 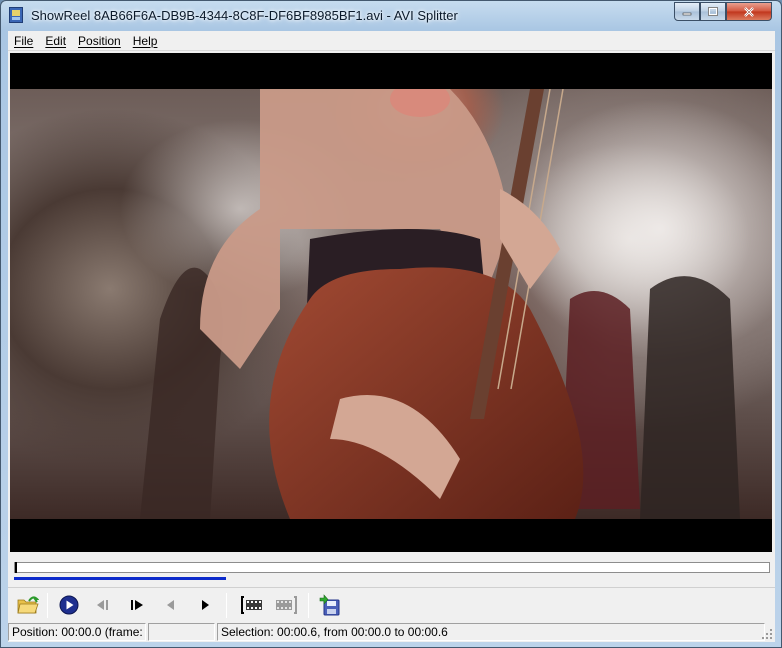 I want to click on toolbar, so click(x=392, y=605).